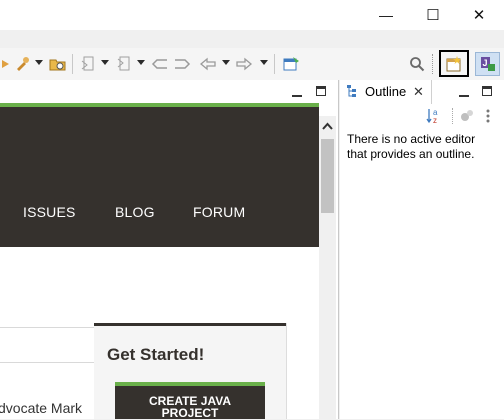  Describe the element at coordinates (88, 64) in the screenshot. I see `next-annotation-icon` at that location.